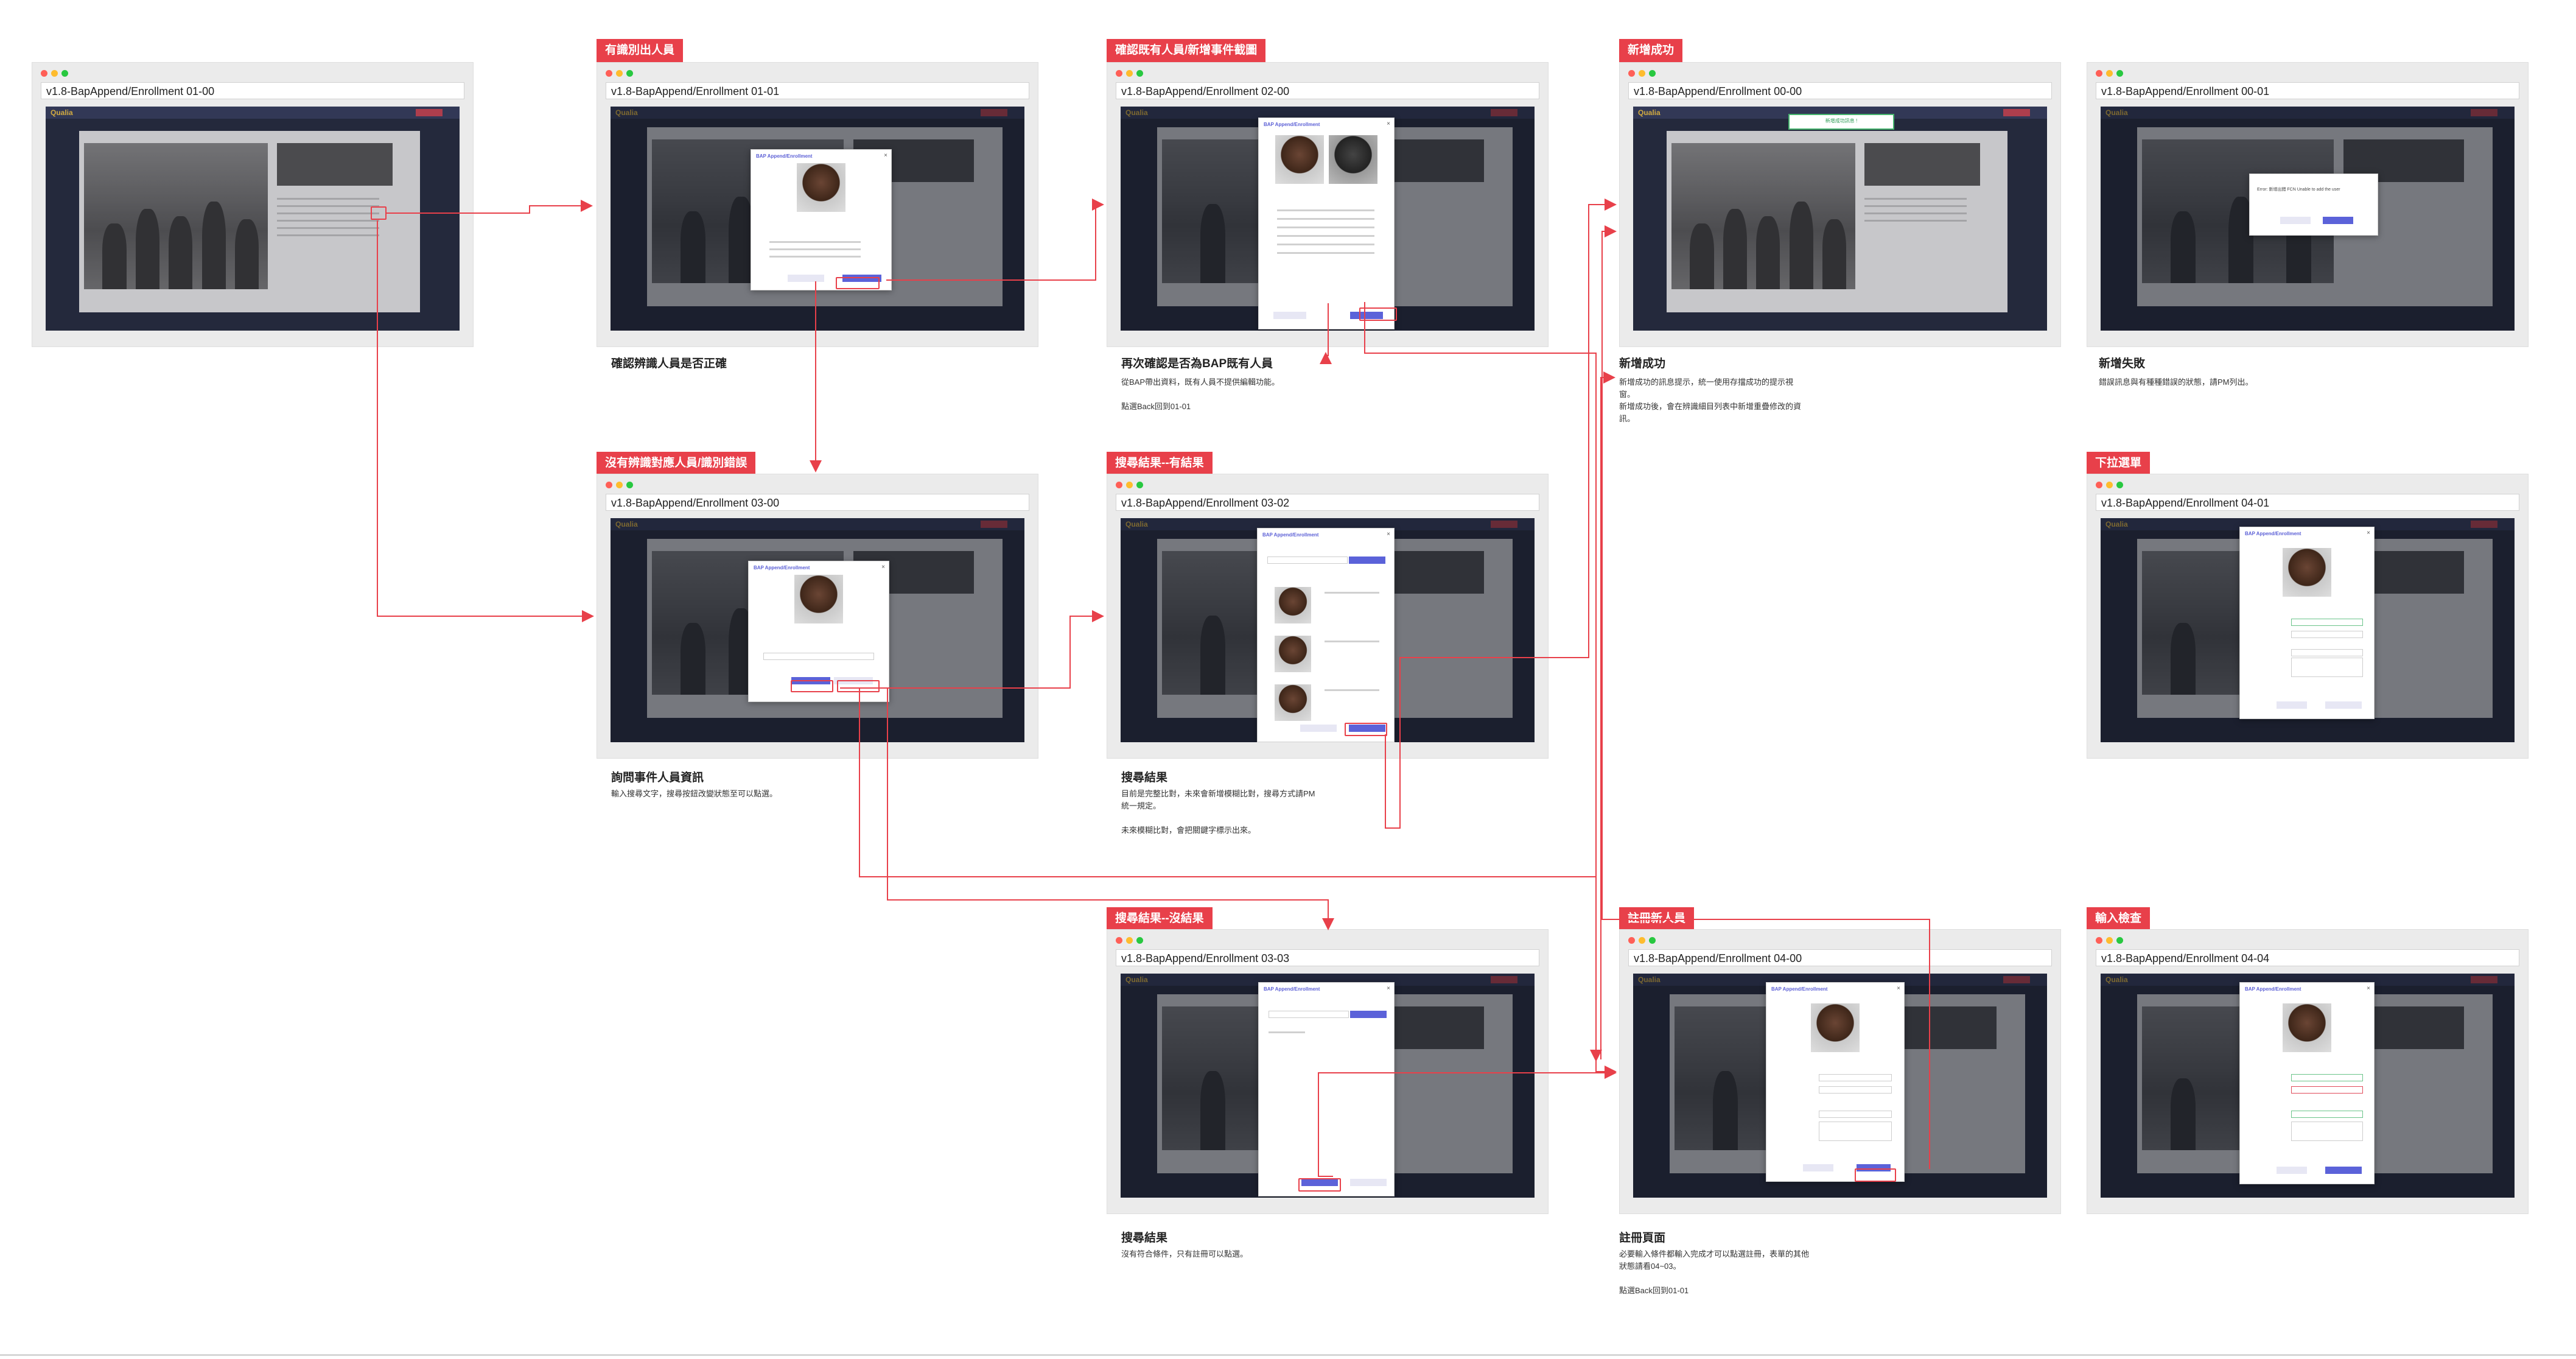  Describe the element at coordinates (2298, 190) in the screenshot. I see `error-message: Error: 新增出錯 FCN Unable to add the user` at that location.